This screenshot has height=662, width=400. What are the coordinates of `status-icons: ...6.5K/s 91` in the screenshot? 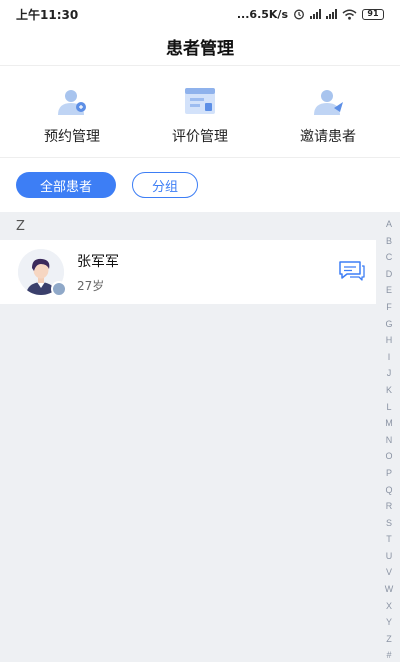 It's located at (310, 14).